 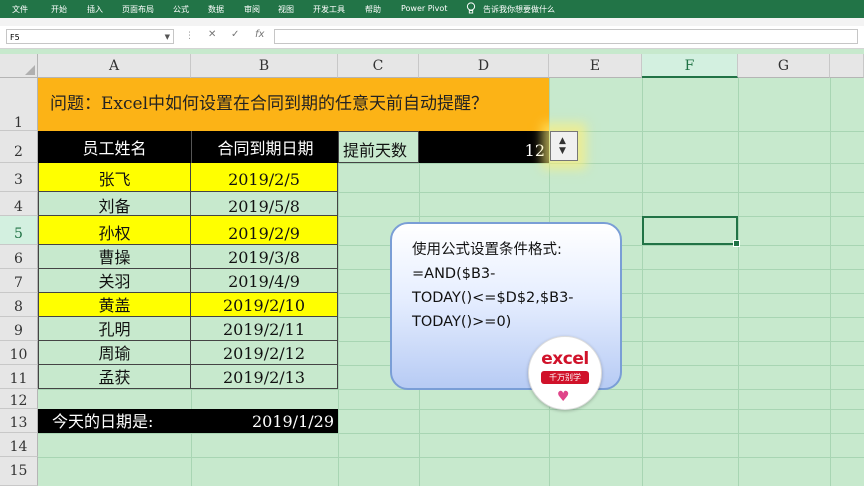 What do you see at coordinates (19, 257) in the screenshot?
I see `row-header-6: 6` at bounding box center [19, 257].